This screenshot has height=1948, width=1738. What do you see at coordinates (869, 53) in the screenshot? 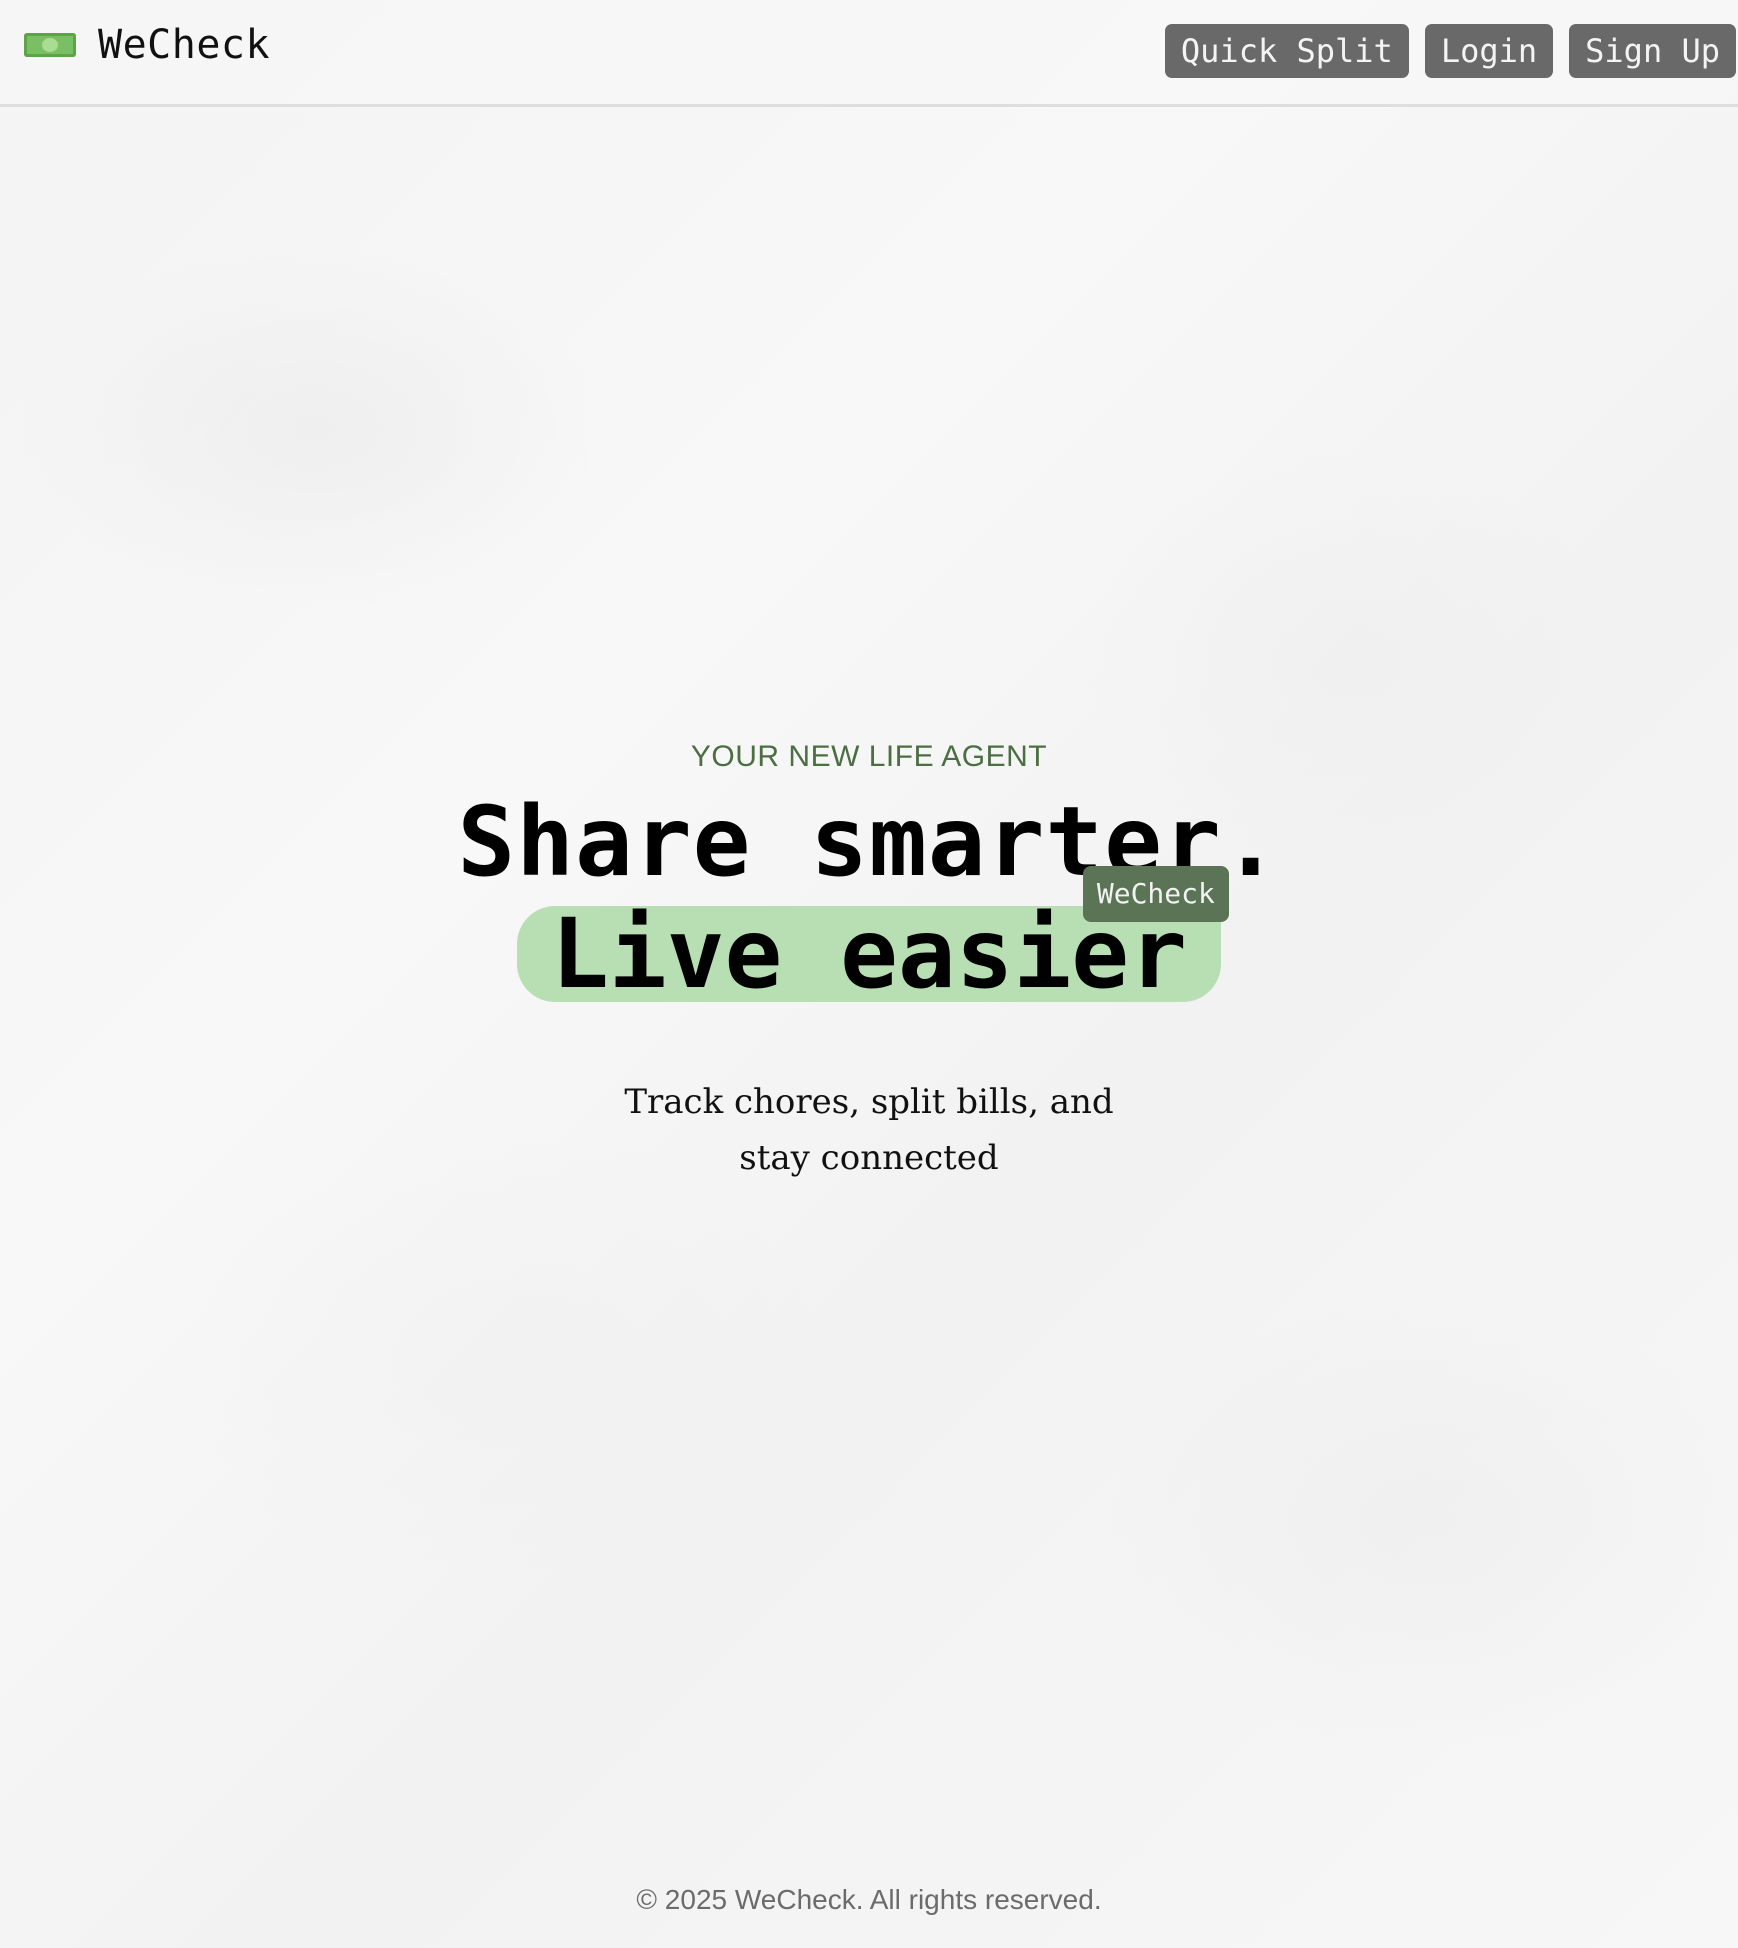
I see `top-nav-bar: WeCheck Quick Split Login Sign Up` at bounding box center [869, 53].